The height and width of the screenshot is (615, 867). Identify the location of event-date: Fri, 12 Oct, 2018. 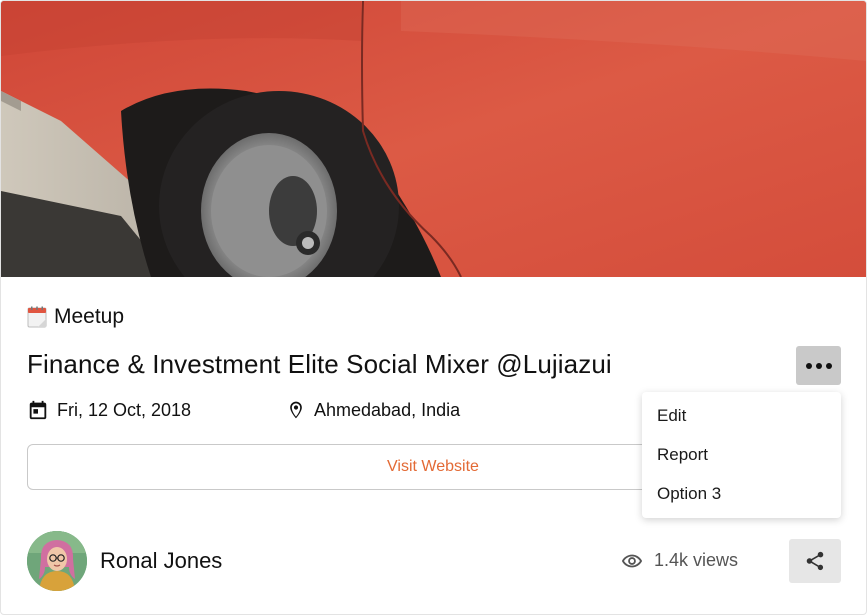
(109, 410).